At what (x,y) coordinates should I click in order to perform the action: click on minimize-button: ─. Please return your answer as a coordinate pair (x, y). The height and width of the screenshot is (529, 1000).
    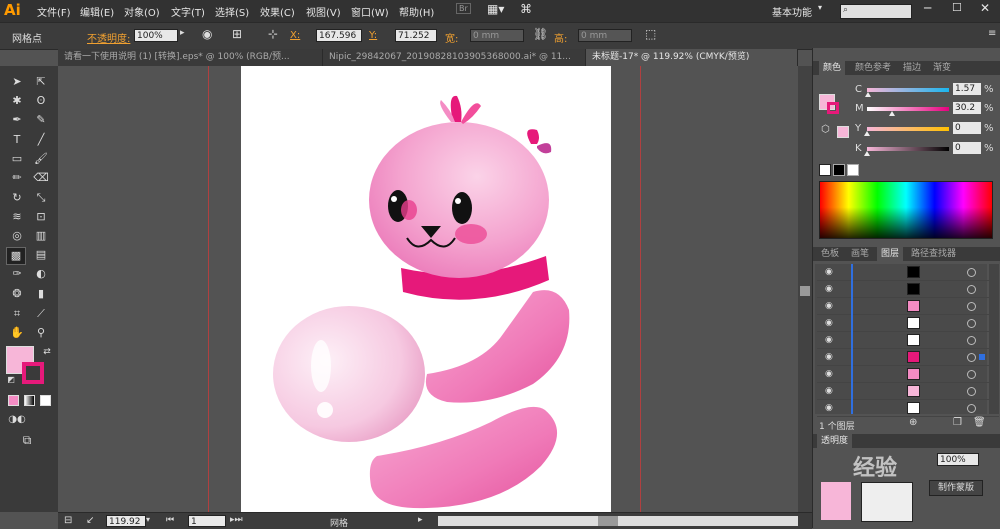
    Looking at the image, I should click on (927, 8).